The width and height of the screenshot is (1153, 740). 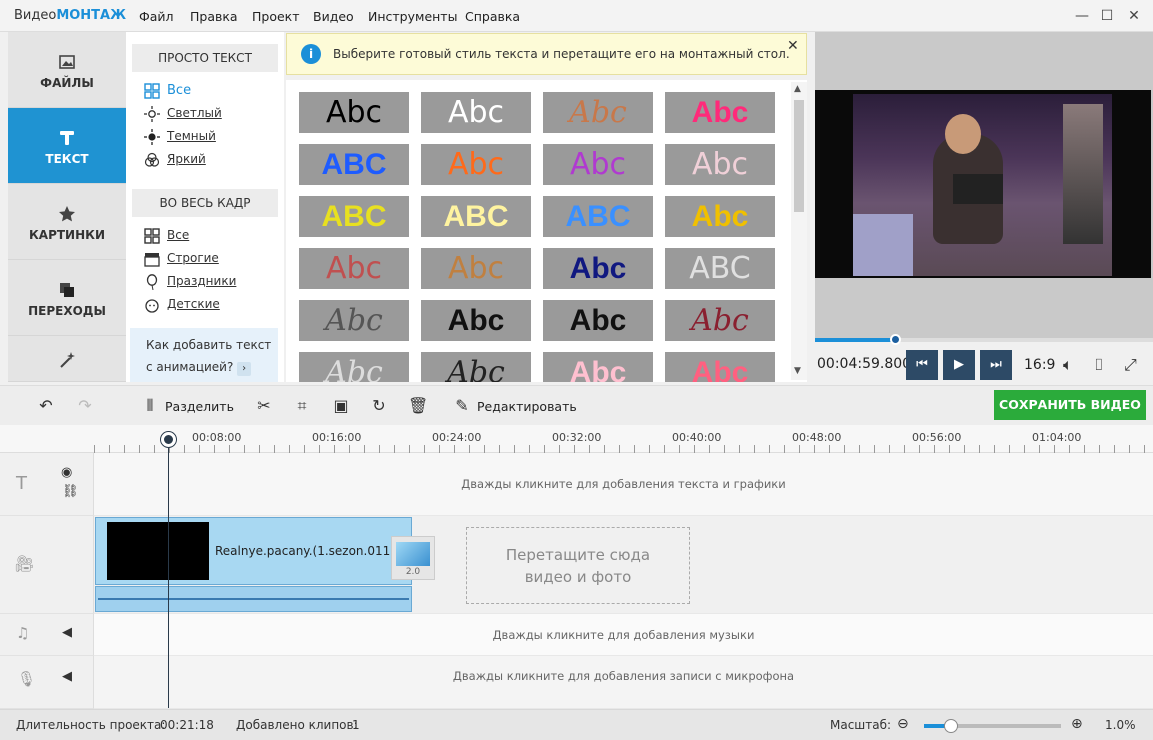 I want to click on ruler-label: 01:04:00, so click(x=1057, y=437).